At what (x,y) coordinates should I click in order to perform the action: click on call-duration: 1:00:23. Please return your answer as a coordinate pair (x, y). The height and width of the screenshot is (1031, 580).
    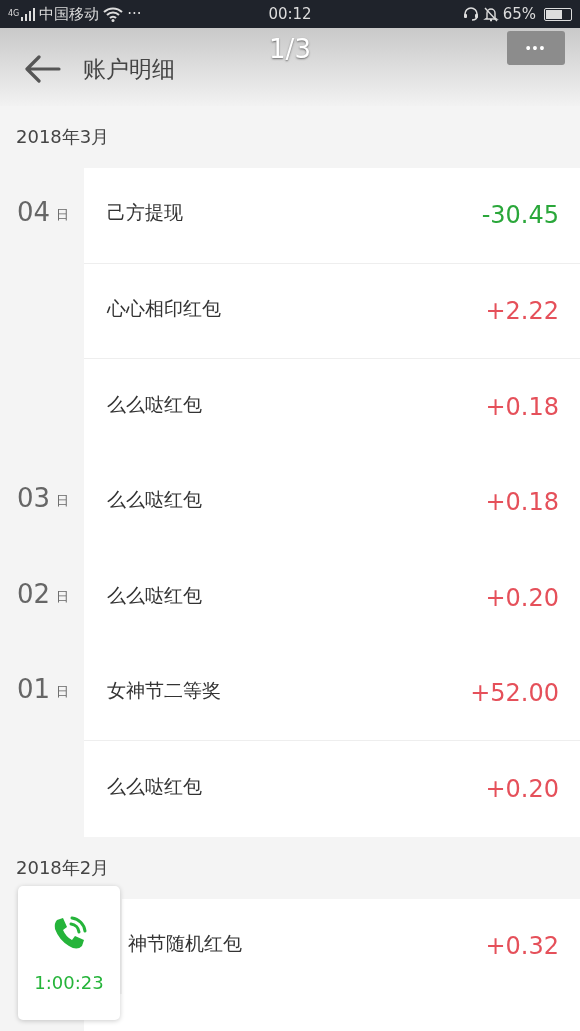
    Looking at the image, I should click on (69, 982).